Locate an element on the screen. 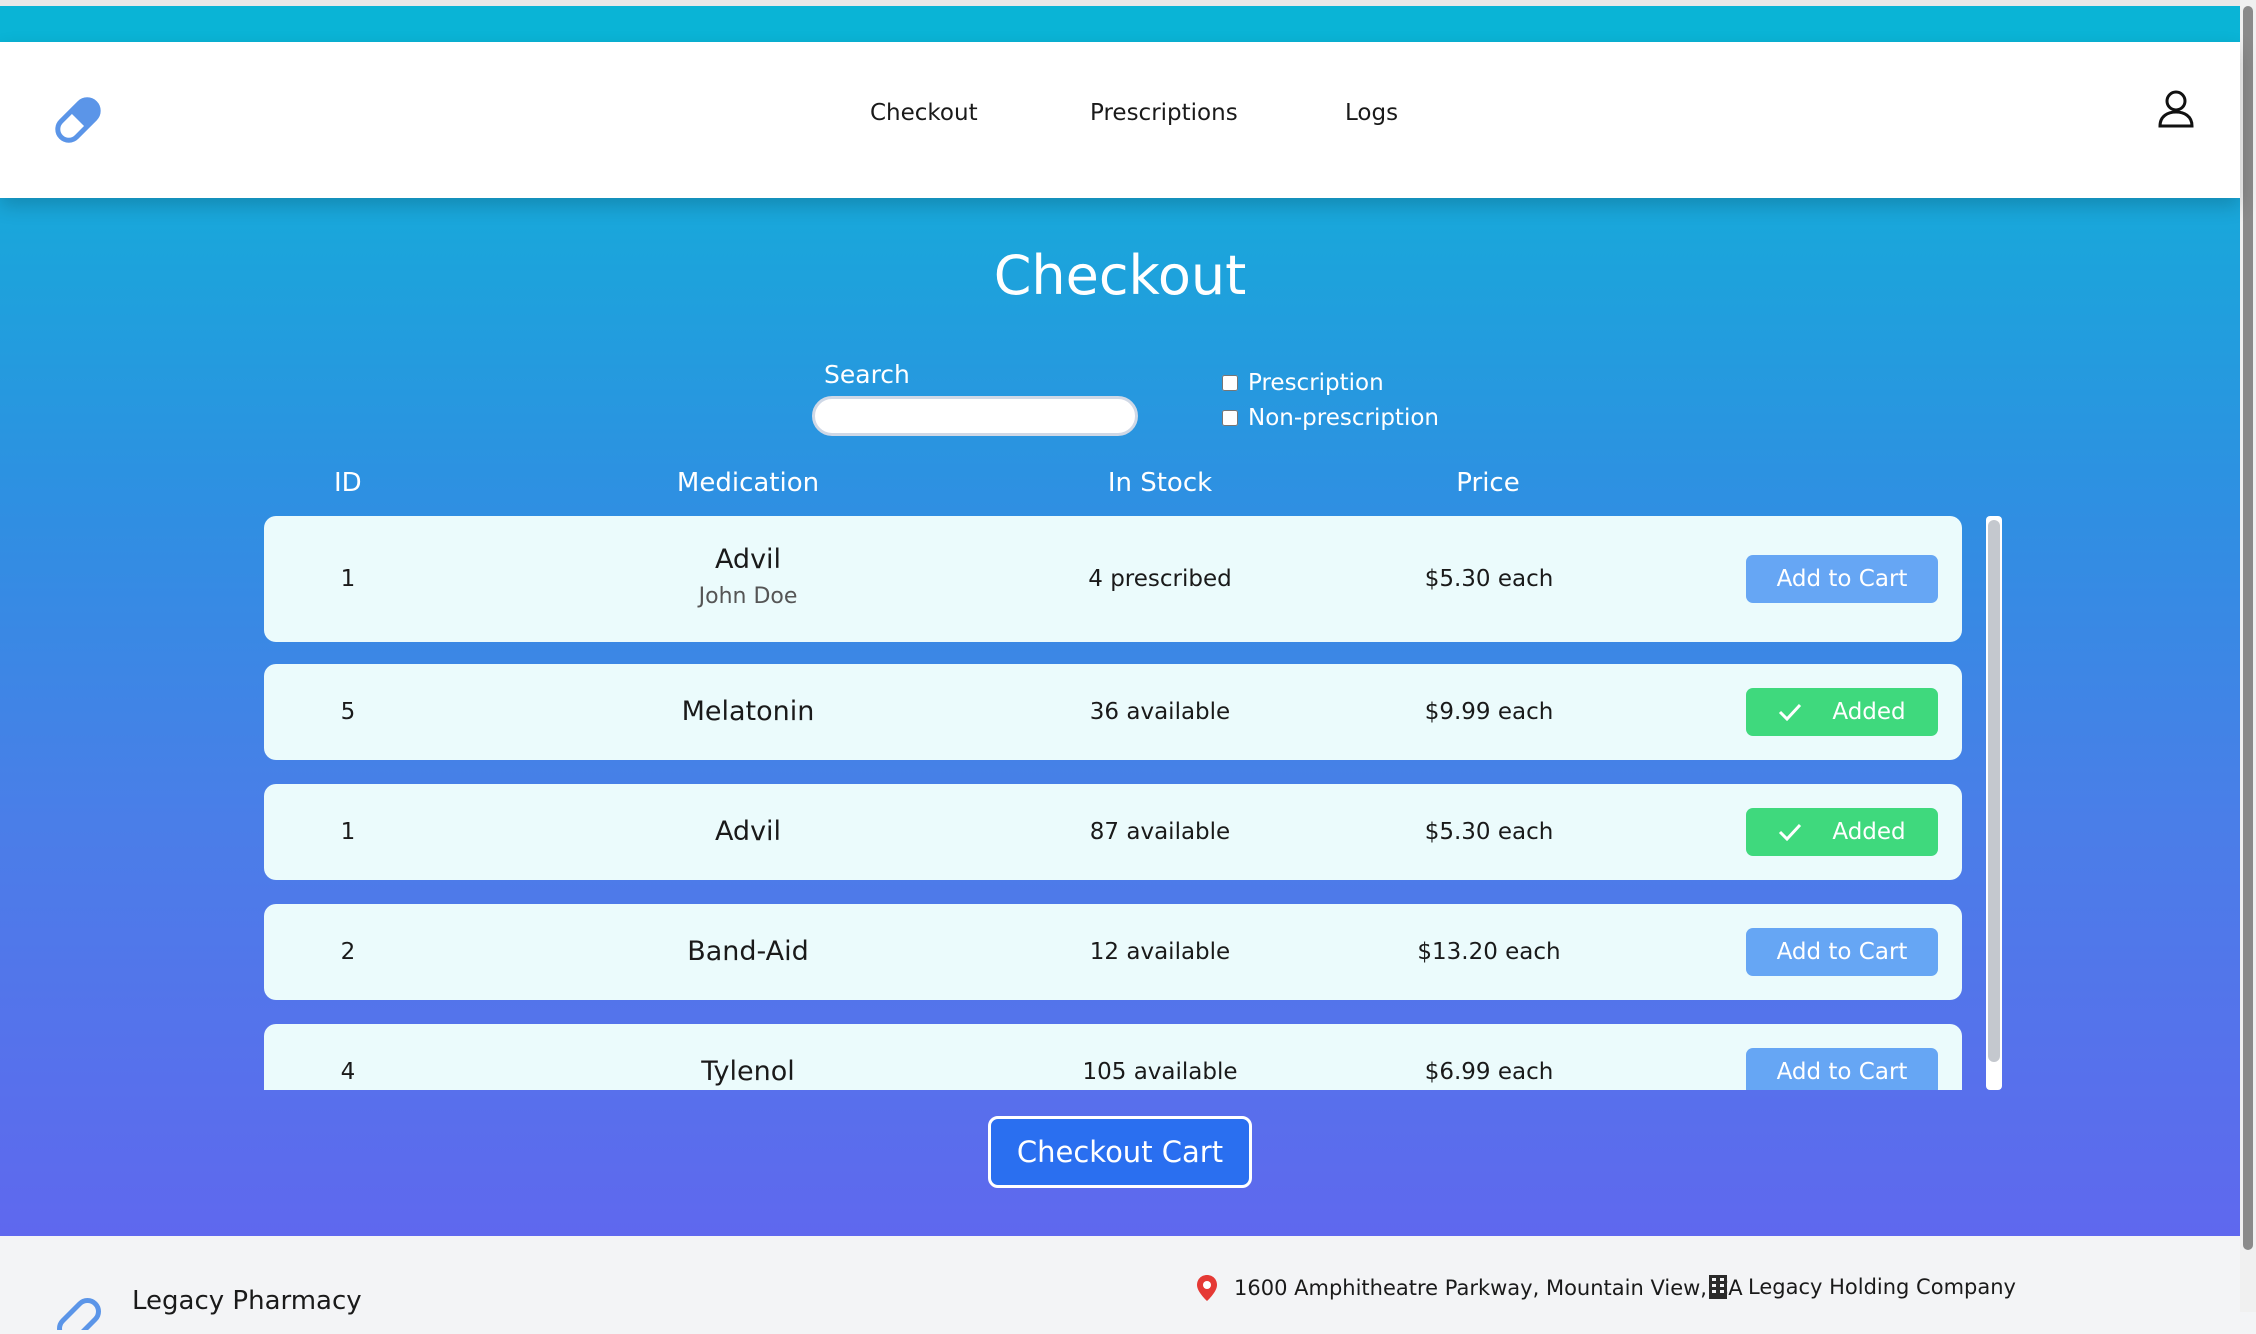 The image size is (2256, 1334). footer-company-text: Legacy Holding Company is located at coordinates (1882, 1287).